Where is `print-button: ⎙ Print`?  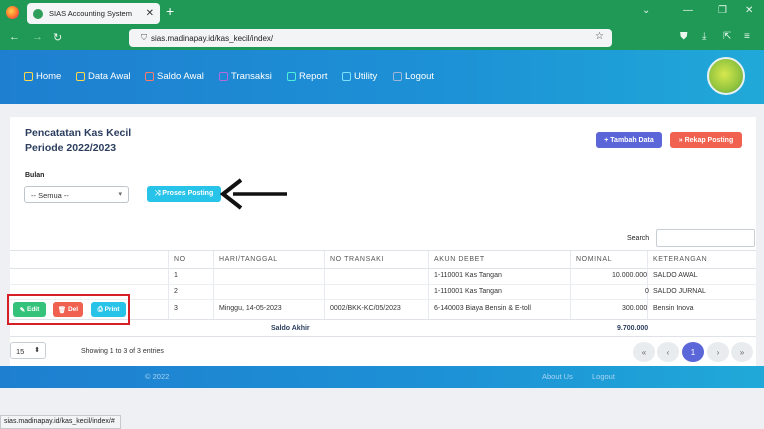 print-button: ⎙ Print is located at coordinates (108, 309).